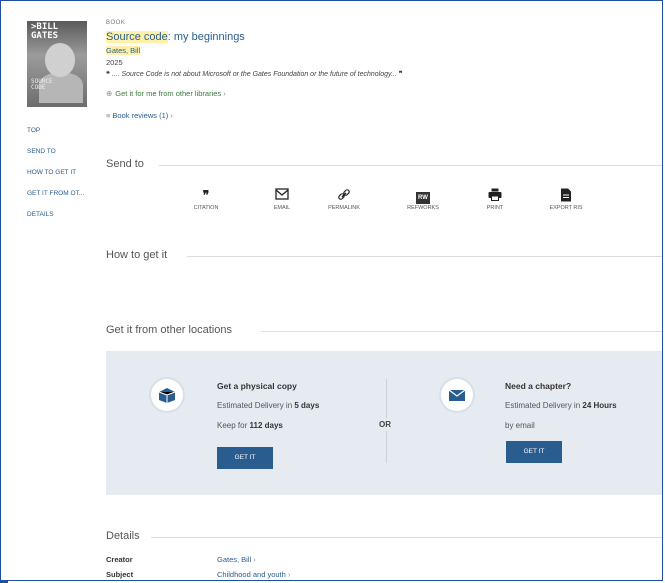  I want to click on print-label: PRINT, so click(495, 208).